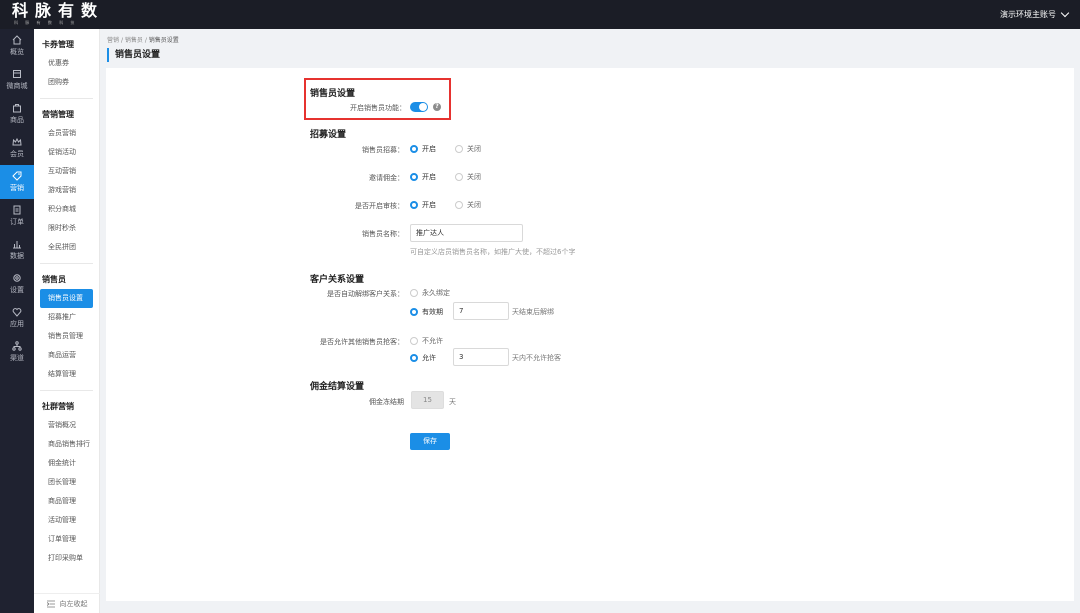  What do you see at coordinates (66, 133) in the screenshot?
I see `sidebar-item-member-marketing: 会员营销` at bounding box center [66, 133].